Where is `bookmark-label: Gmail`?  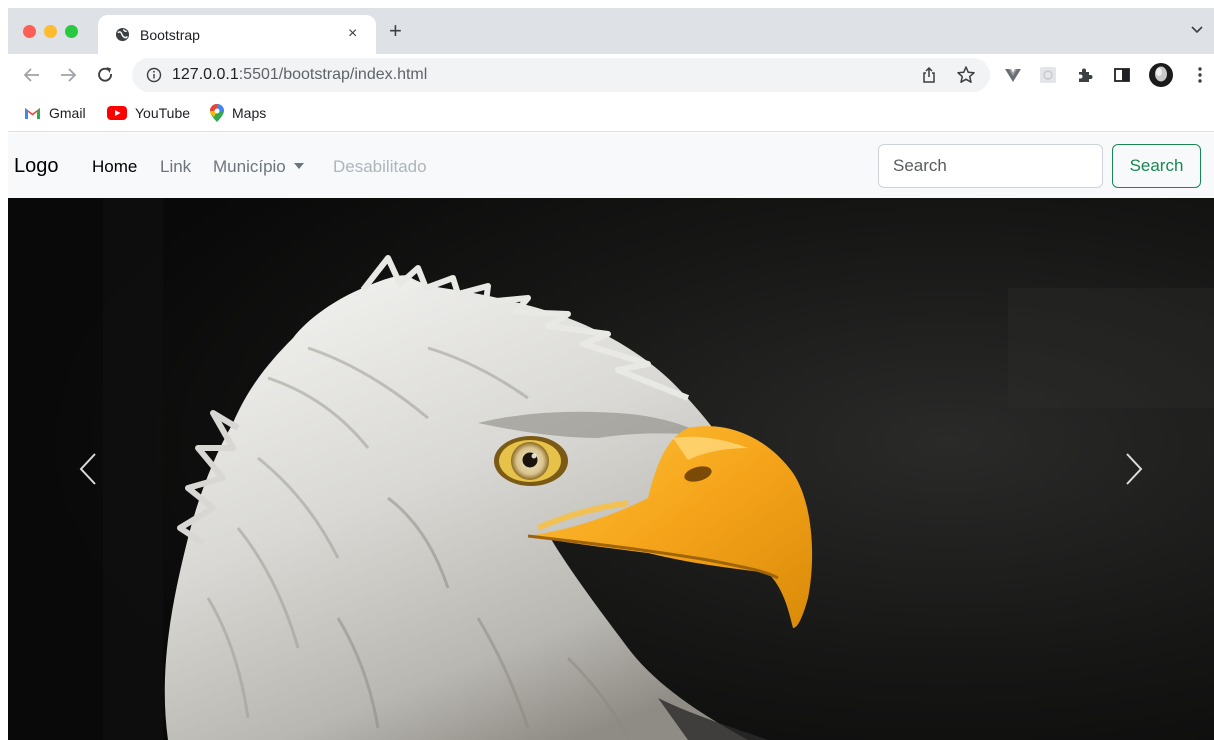 bookmark-label: Gmail is located at coordinates (67, 113).